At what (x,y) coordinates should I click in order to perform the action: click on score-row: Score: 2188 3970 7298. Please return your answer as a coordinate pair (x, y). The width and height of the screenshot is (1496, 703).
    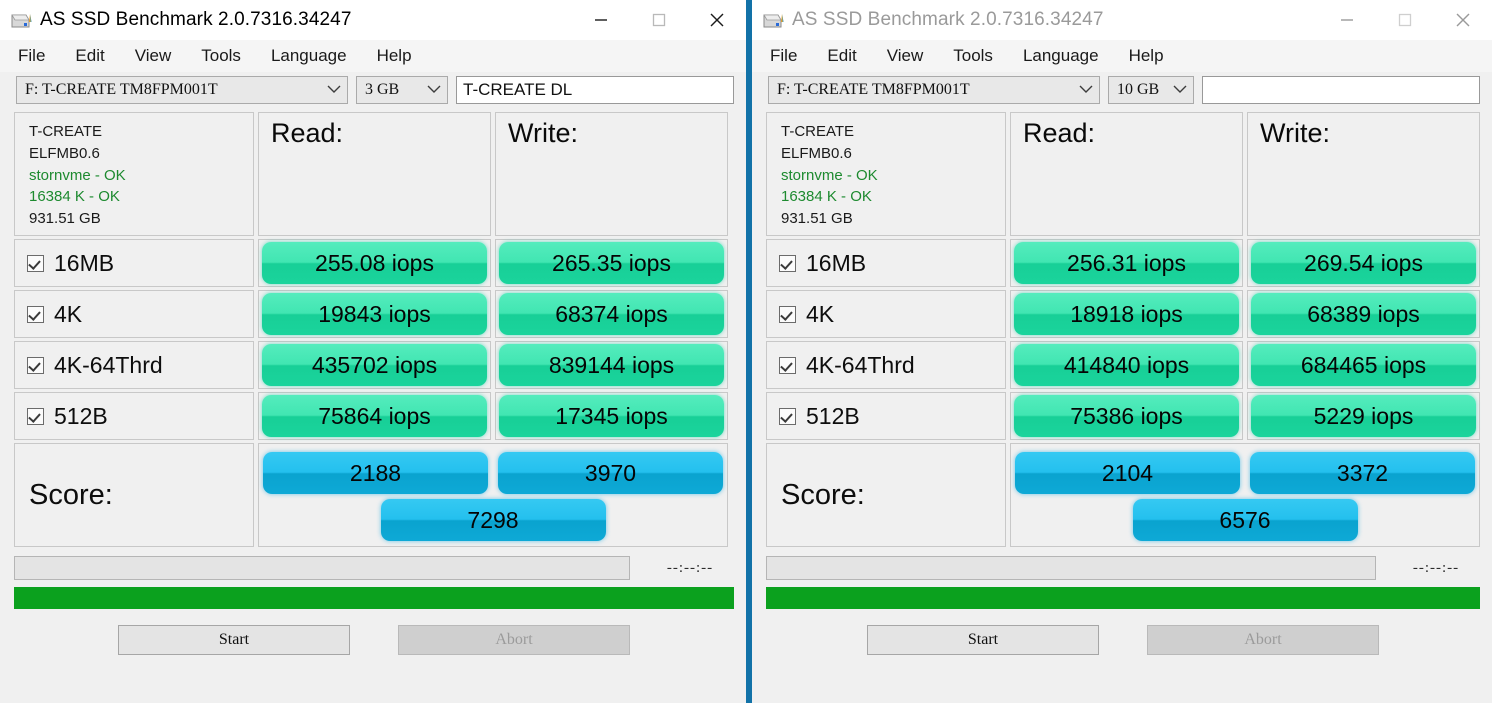
    Looking at the image, I should click on (374, 495).